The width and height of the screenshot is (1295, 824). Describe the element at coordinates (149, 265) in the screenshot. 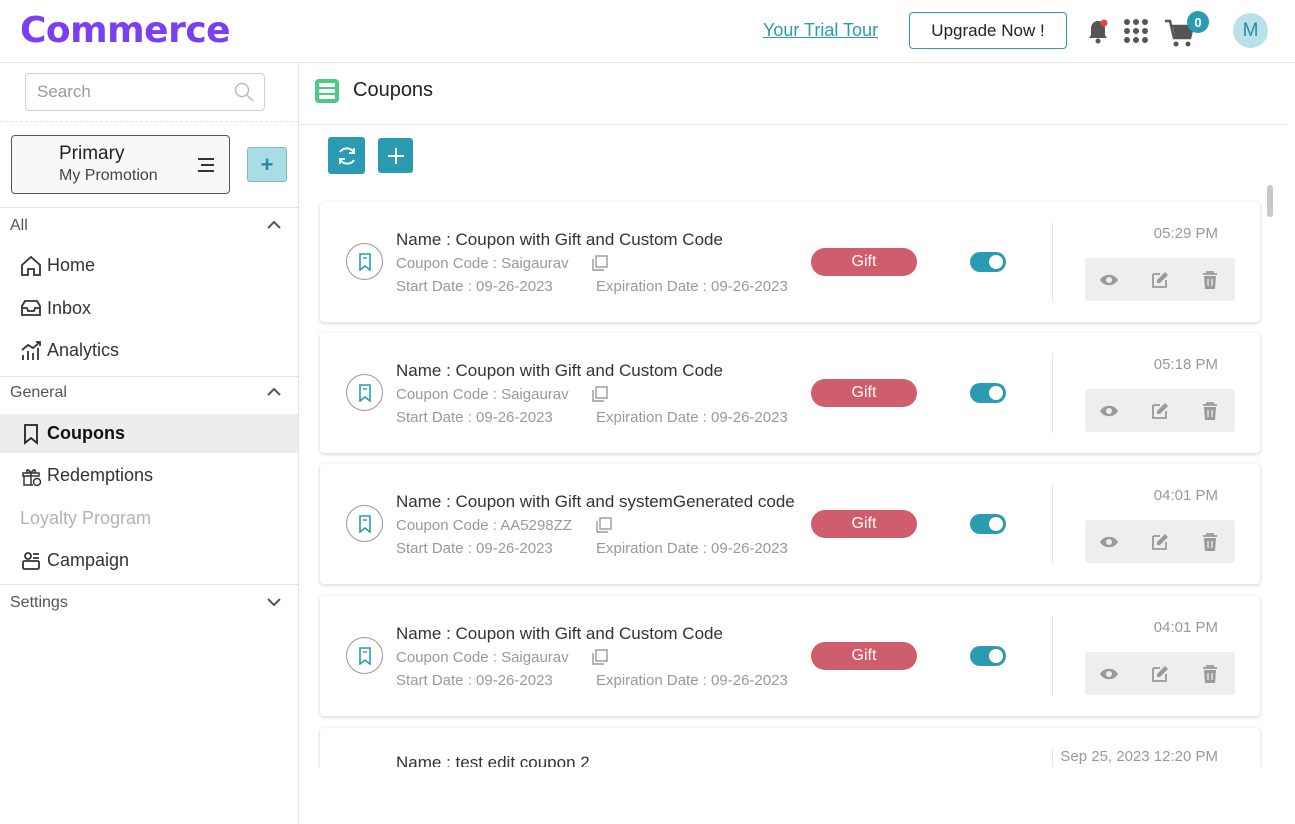

I see `sidebar-item-home: Home` at that location.